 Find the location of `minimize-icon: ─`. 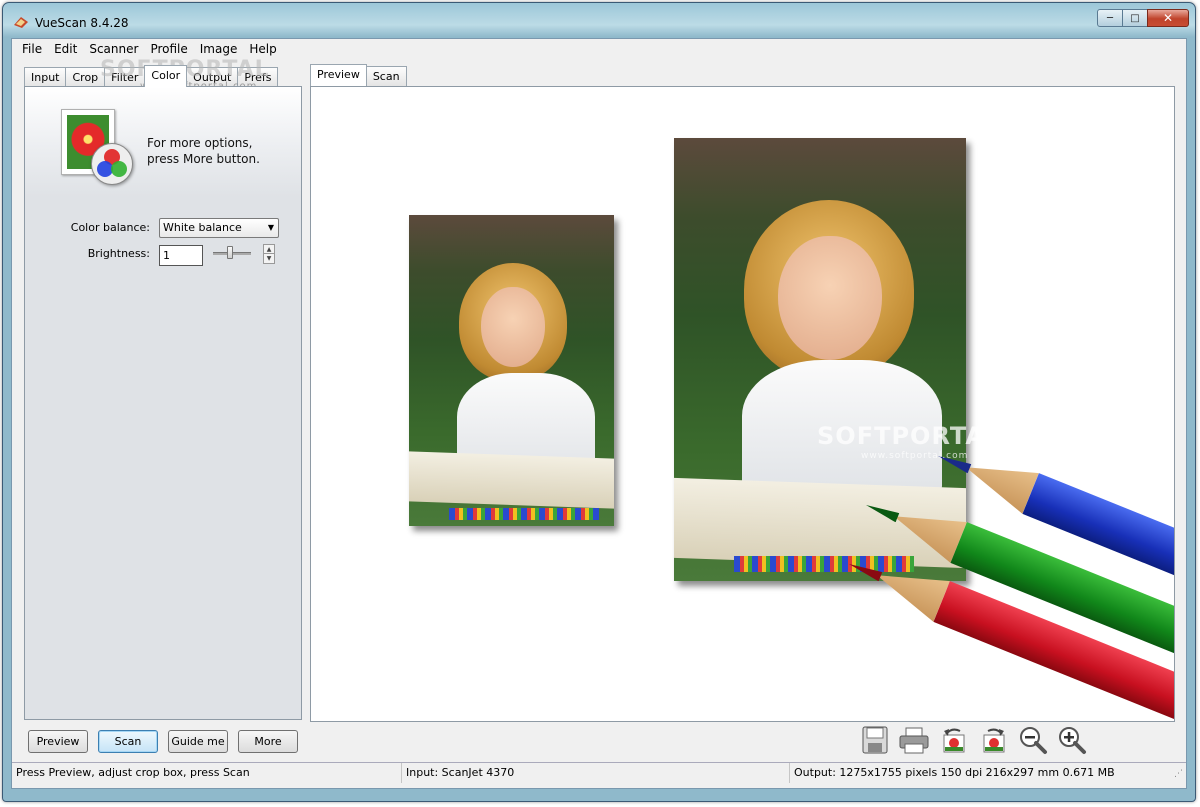

minimize-icon: ─ is located at coordinates (1110, 18).